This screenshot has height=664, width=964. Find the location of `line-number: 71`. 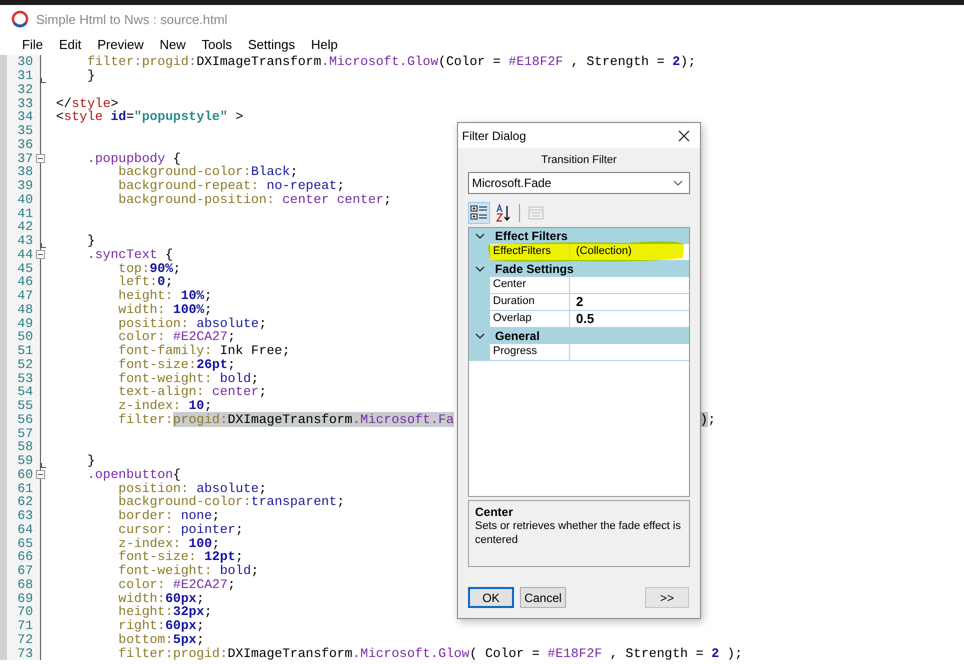

line-number: 71 is located at coordinates (24, 626).